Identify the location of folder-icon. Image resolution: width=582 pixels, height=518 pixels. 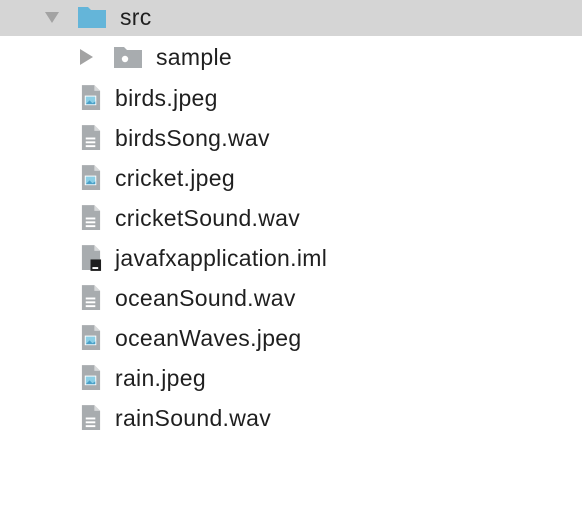
(92, 17).